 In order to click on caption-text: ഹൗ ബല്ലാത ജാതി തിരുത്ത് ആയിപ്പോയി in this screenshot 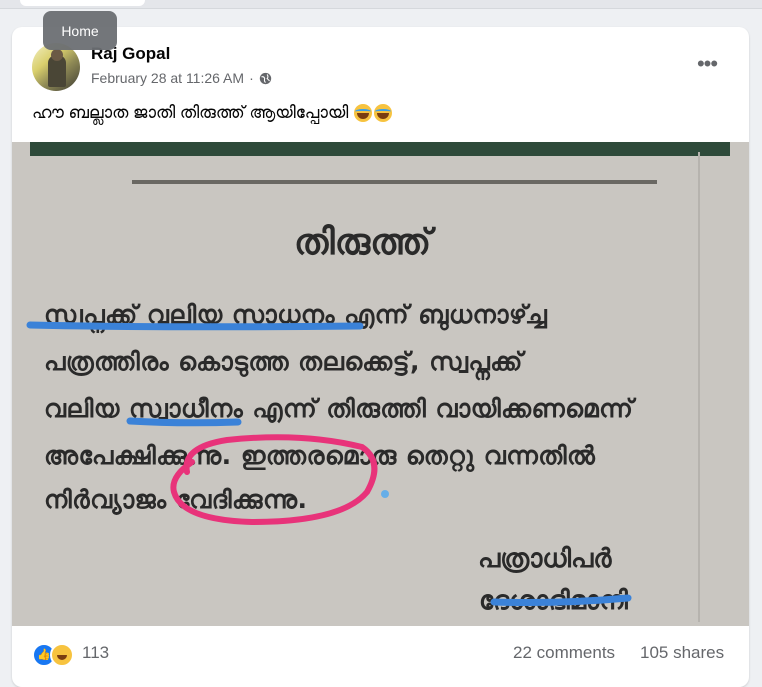, I will do `click(190, 112)`.